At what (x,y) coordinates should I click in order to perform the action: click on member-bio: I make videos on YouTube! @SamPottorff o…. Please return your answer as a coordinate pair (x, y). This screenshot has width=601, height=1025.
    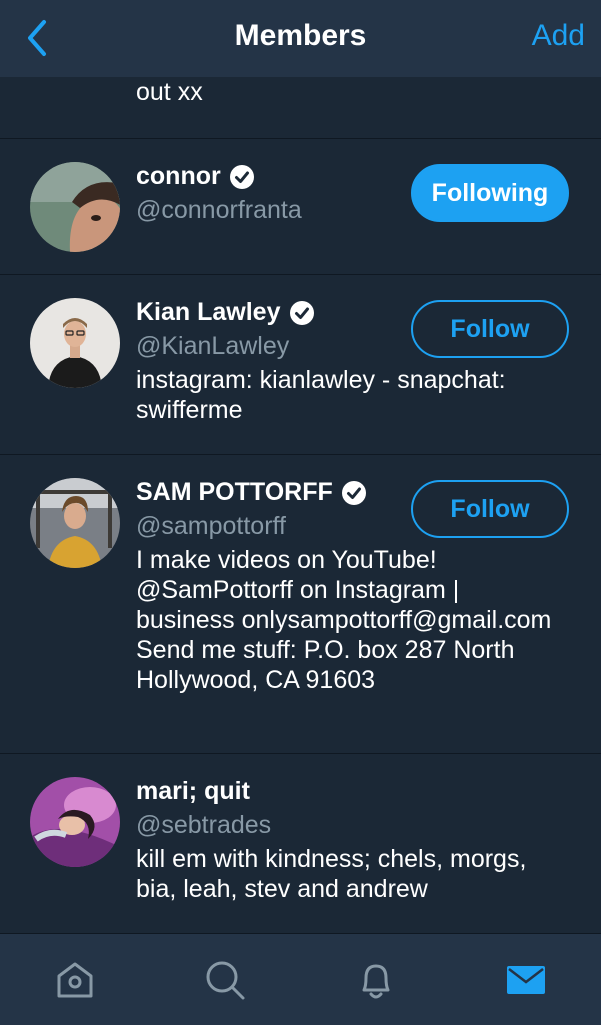
    Looking at the image, I should click on (344, 620).